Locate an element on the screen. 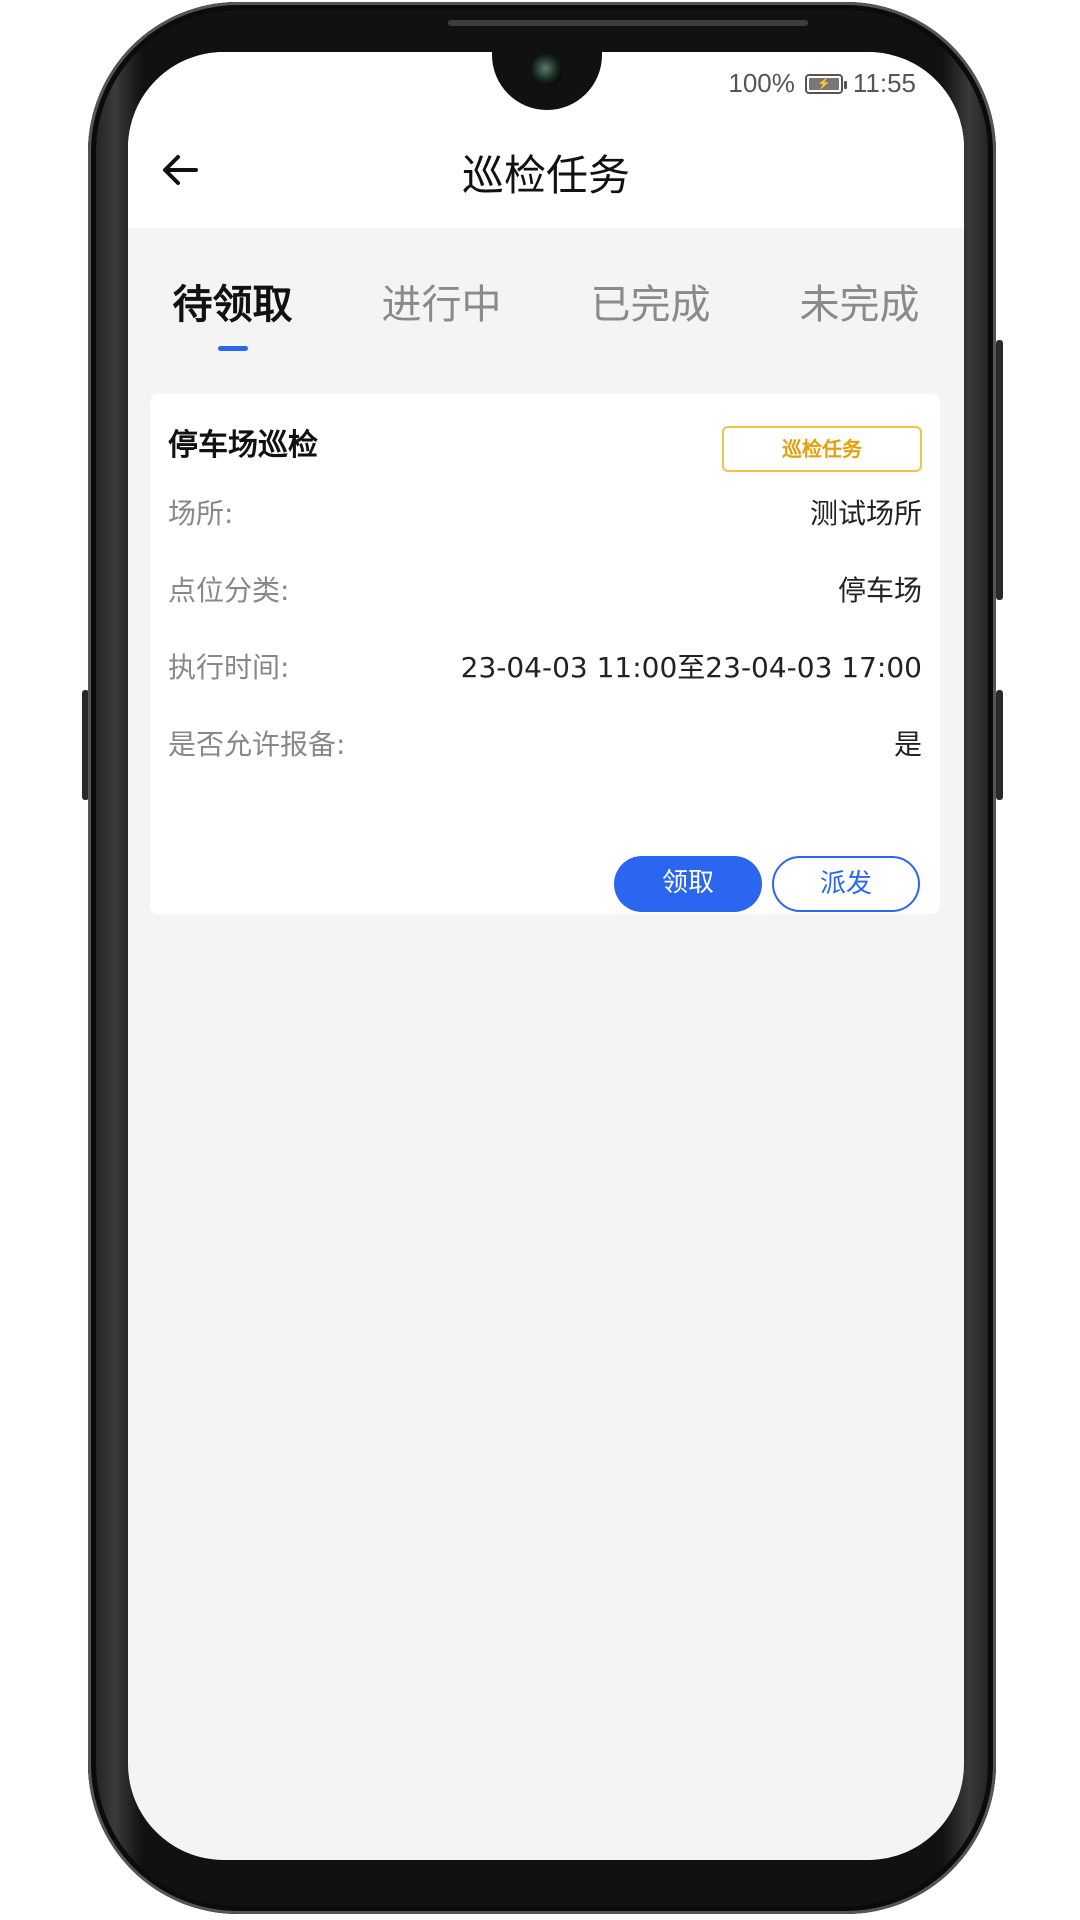  info-label: 点位分类: is located at coordinates (229, 590).